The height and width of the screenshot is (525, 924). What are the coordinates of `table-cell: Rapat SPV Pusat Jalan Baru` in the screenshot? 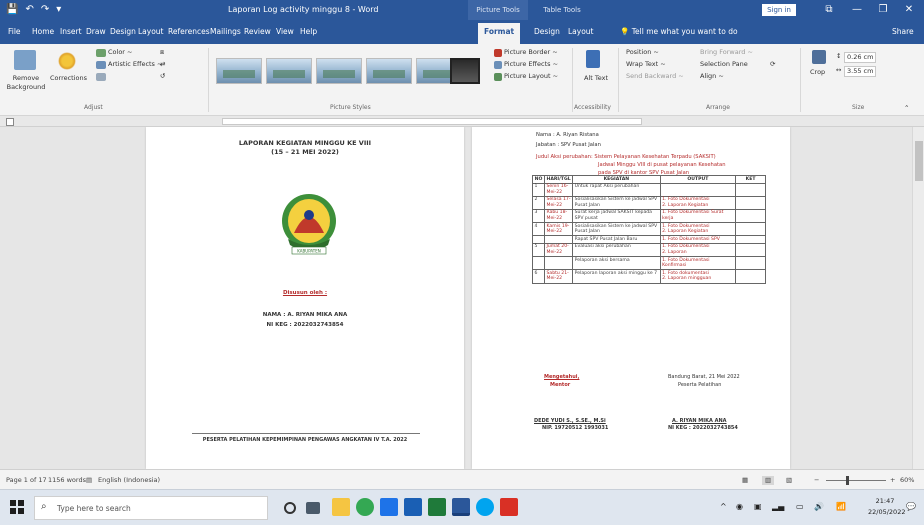 It's located at (616, 239).